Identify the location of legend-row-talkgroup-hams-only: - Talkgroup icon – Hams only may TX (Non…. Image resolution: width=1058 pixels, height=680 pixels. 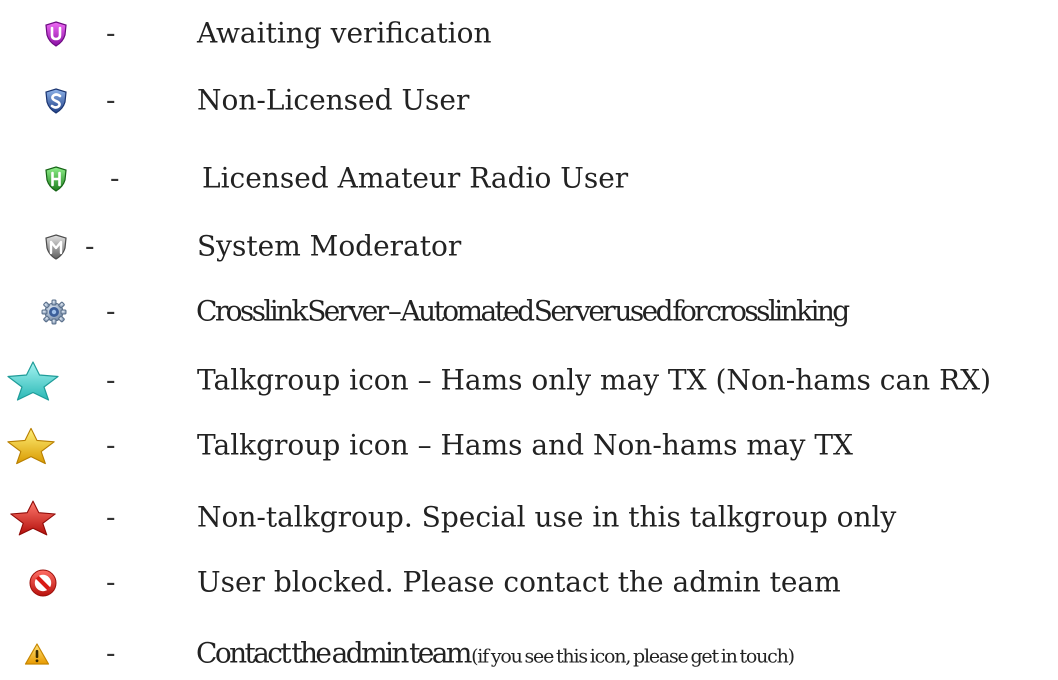
(529, 381).